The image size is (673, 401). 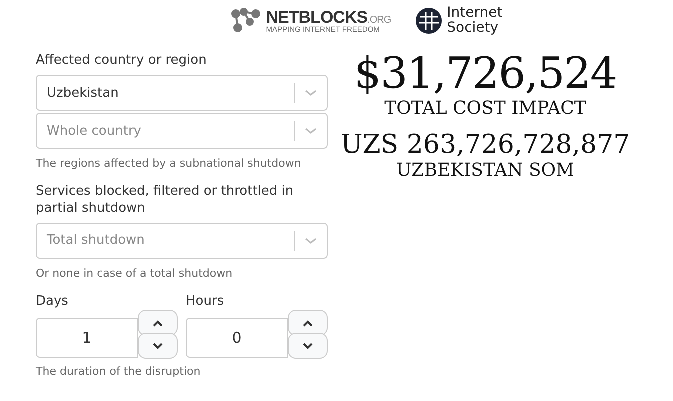 I want to click on netblocks-logo-text: NETBLOCKS.ORG, so click(x=329, y=17).